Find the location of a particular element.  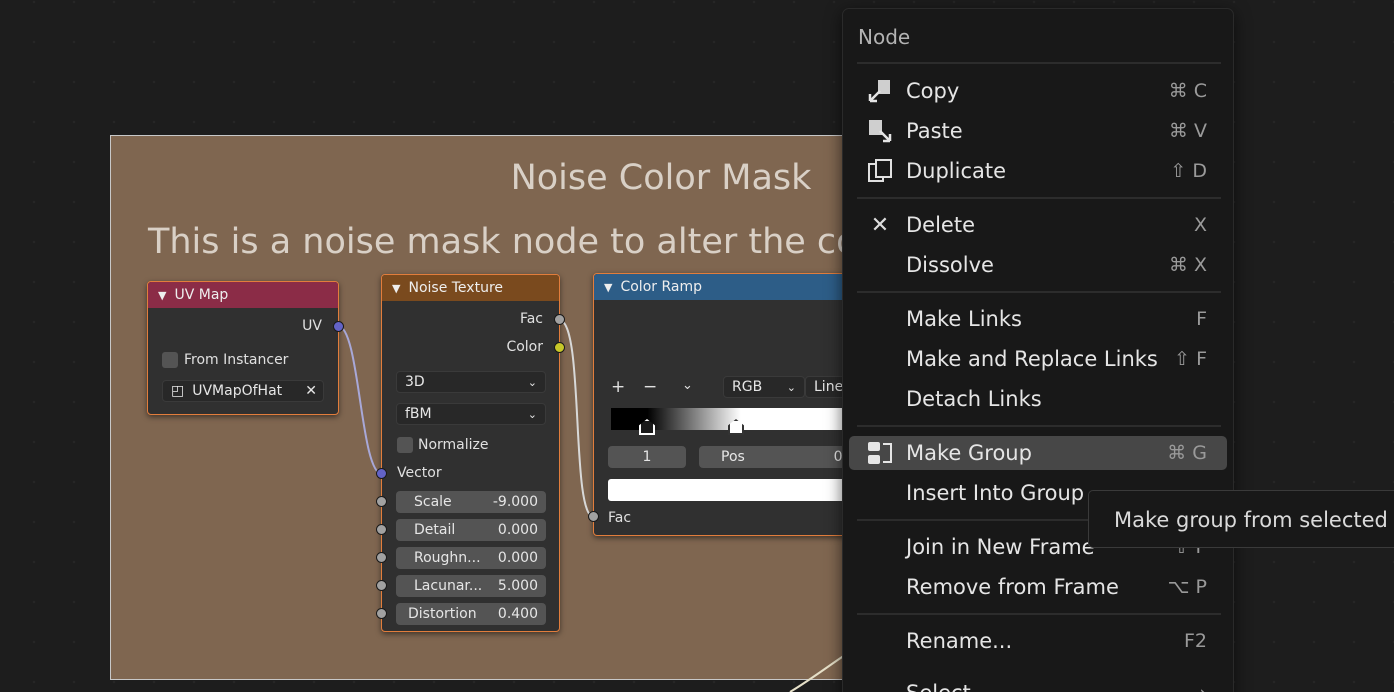

distortion-slider: Distortion 0.400 is located at coordinates (471, 614).